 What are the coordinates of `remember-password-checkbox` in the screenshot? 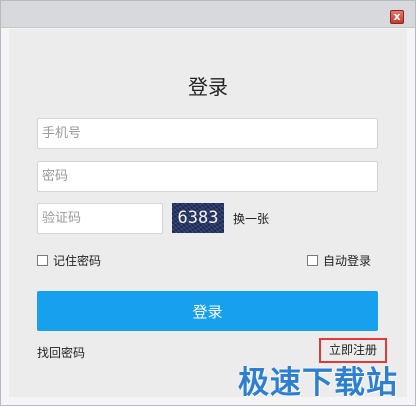 It's located at (42, 260).